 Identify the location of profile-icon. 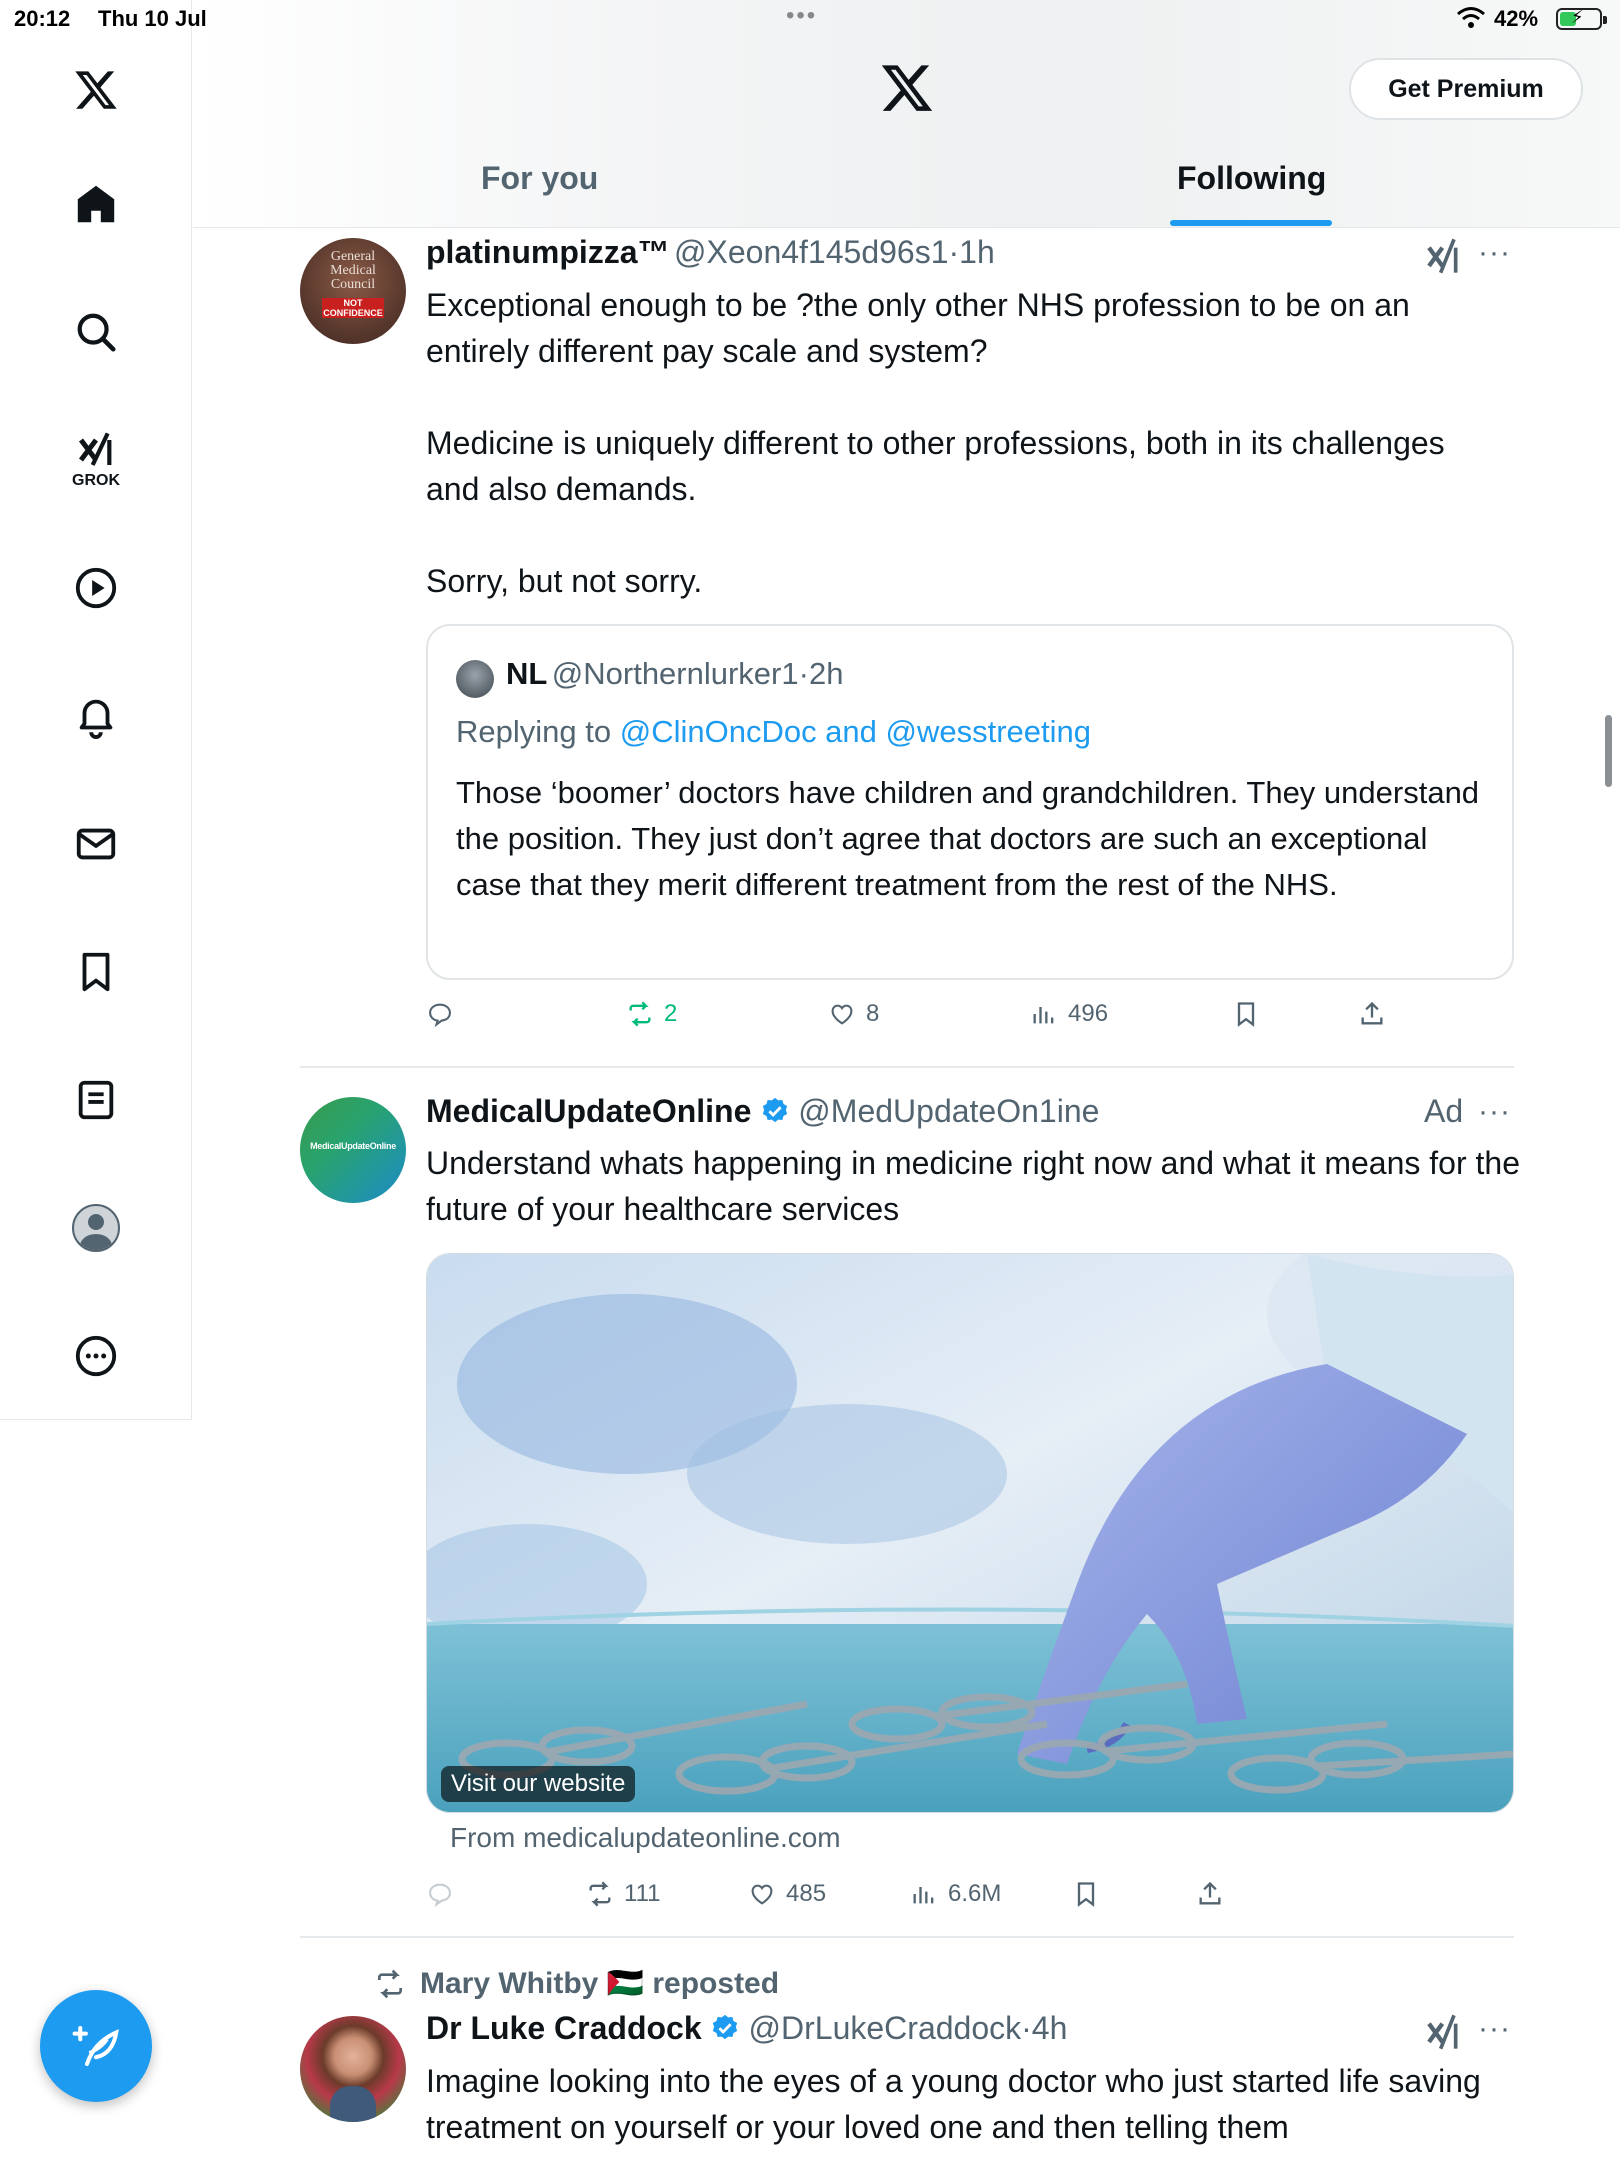
(96, 1228).